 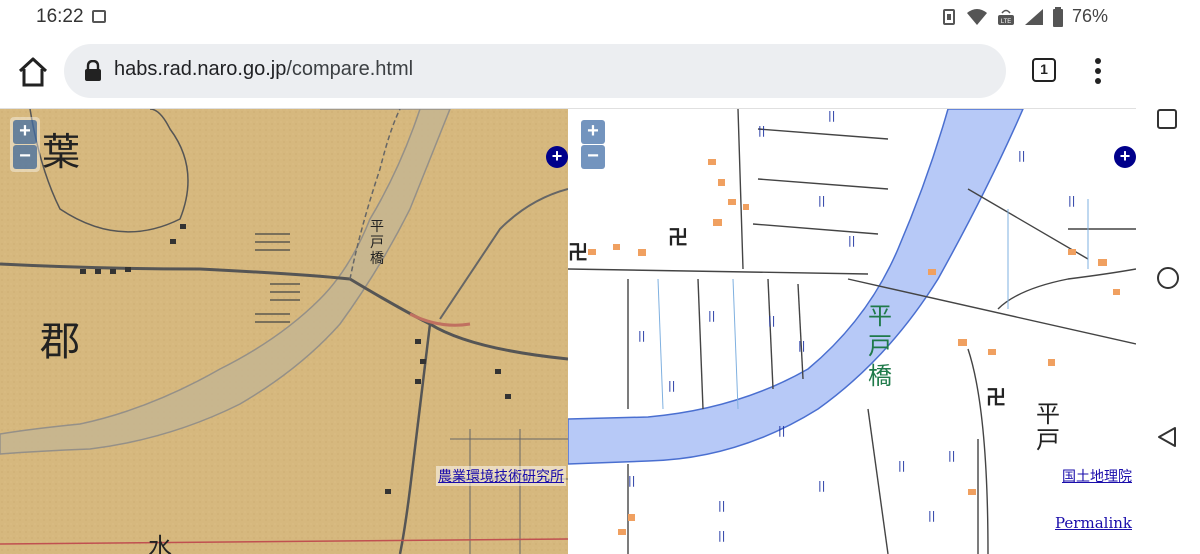 I want to click on modern-map-attribution-link: 国土地理院, so click(x=1097, y=476).